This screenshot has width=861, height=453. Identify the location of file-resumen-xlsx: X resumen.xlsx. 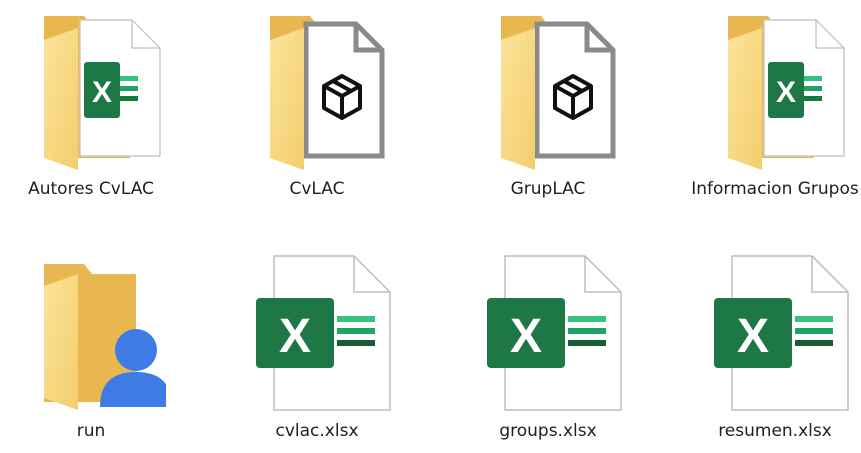
(775, 348).